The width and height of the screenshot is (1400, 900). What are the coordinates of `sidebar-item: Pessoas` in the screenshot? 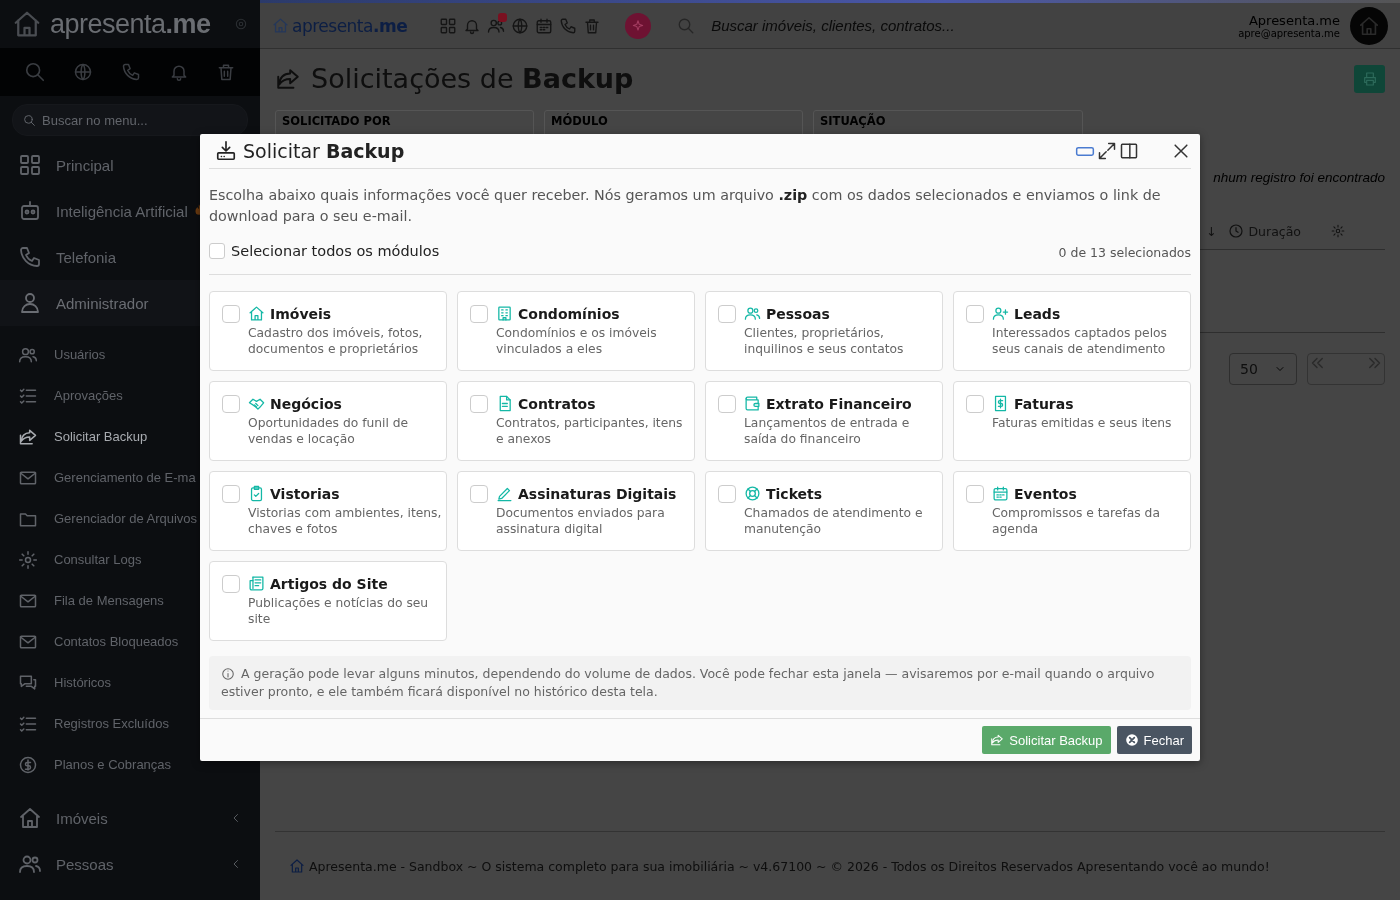 It's located at (130, 864).